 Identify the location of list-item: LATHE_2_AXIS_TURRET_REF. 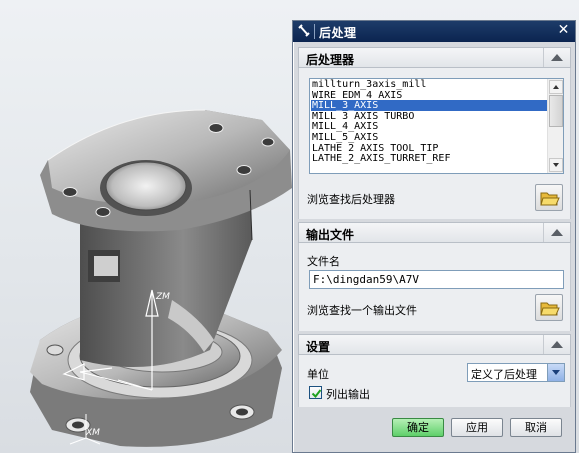
(429, 158).